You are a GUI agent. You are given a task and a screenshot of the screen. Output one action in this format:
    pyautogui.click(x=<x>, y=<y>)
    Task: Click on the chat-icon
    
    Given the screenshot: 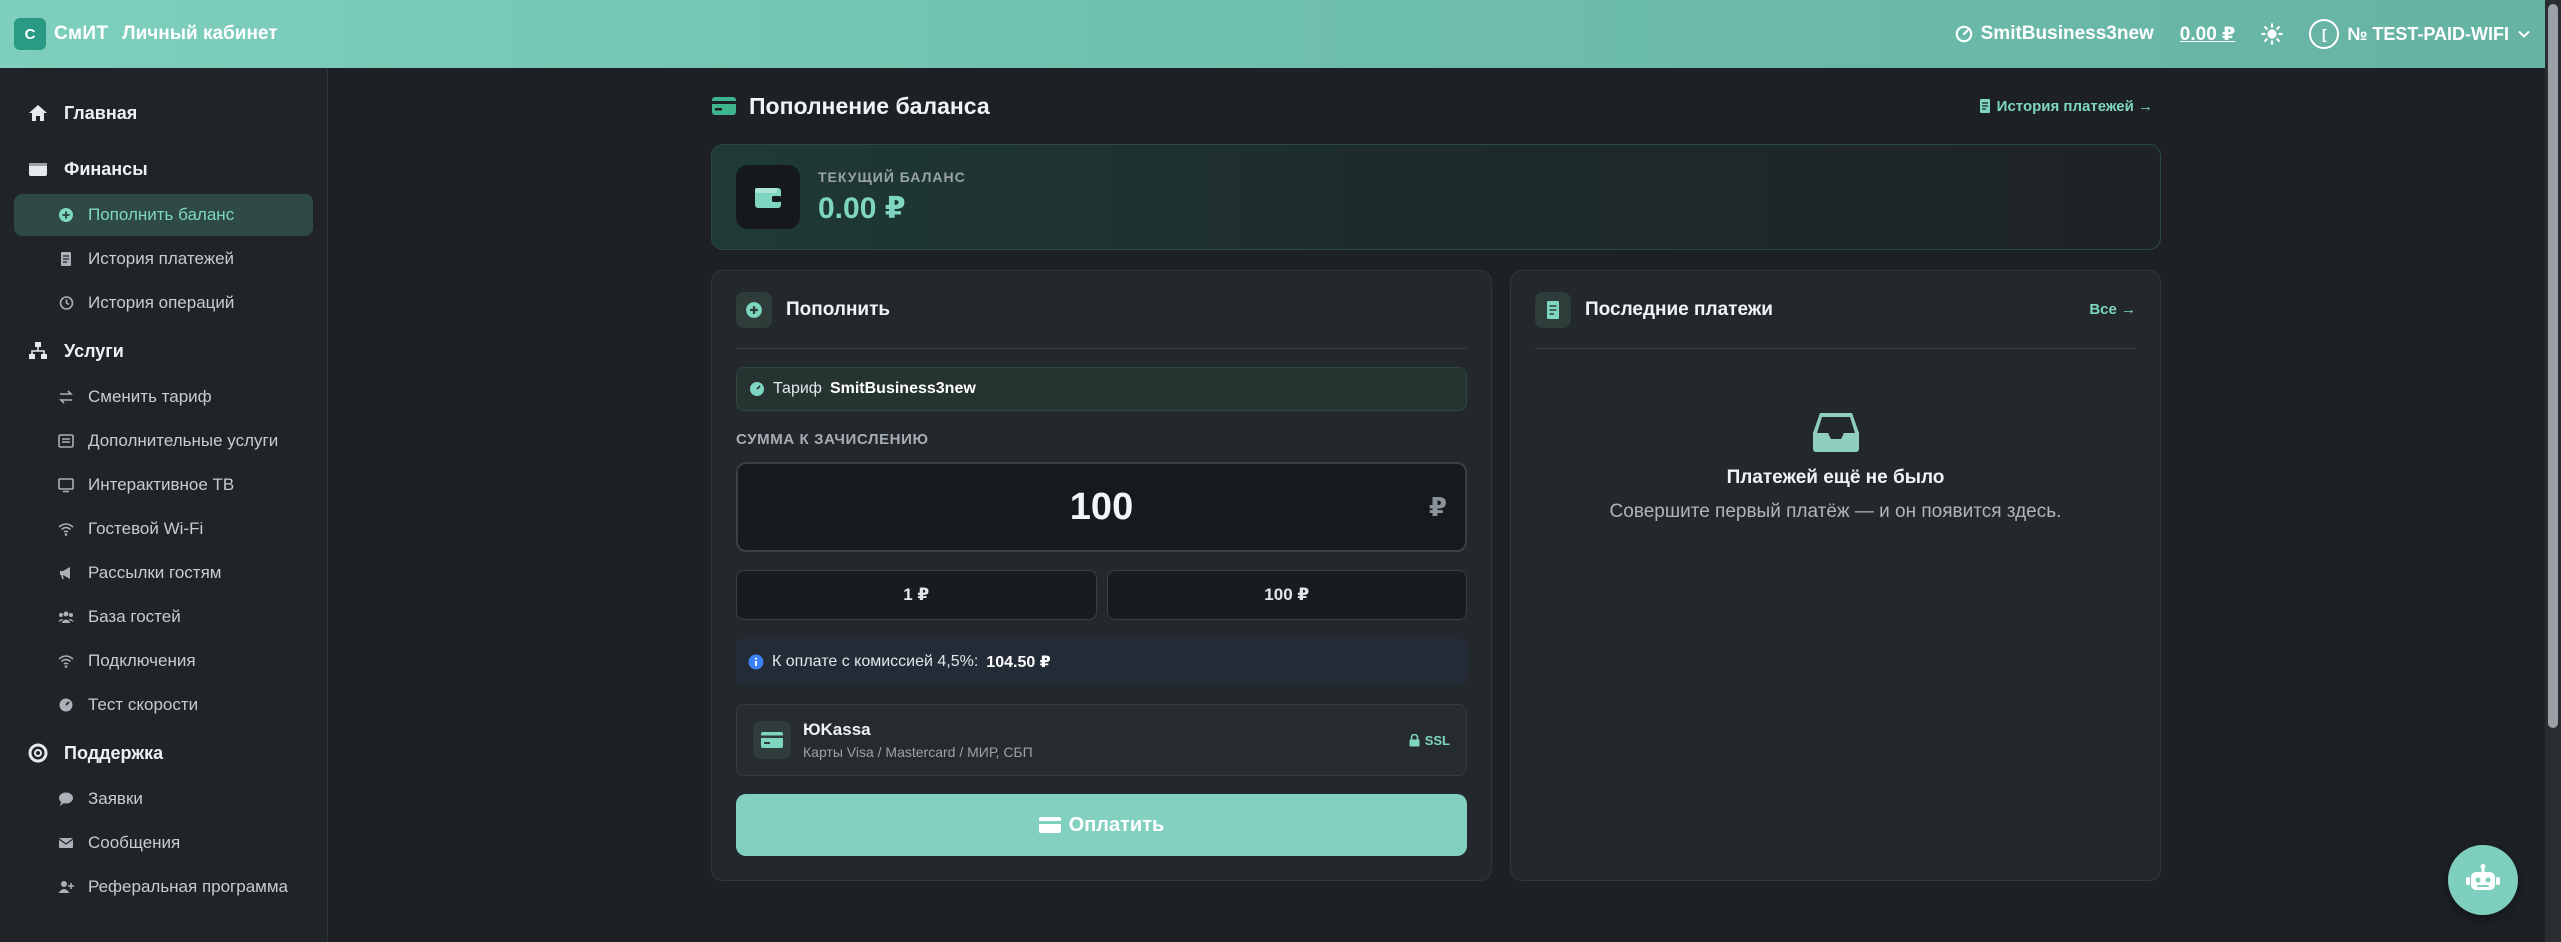 What is the action you would take?
    pyautogui.click(x=66, y=799)
    